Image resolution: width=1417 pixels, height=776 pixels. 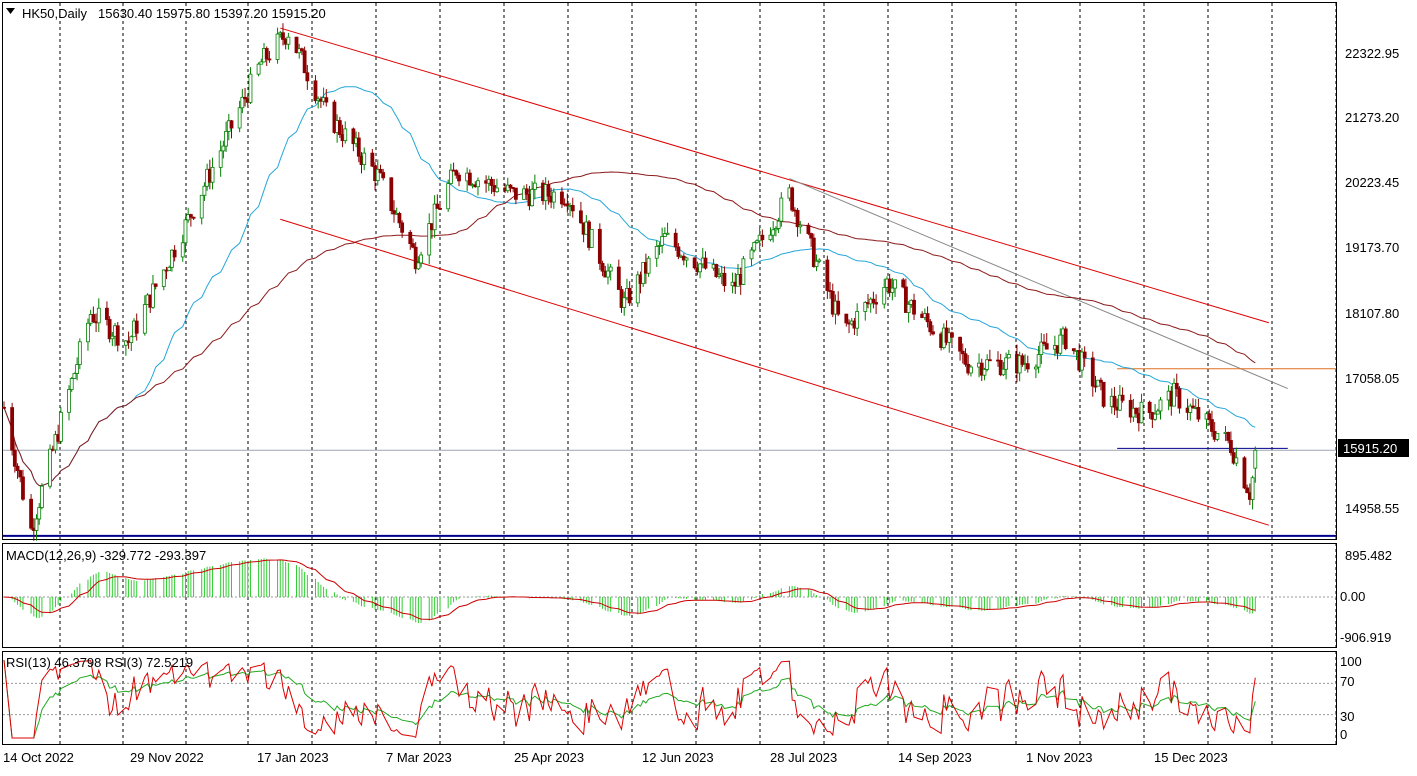 What do you see at coordinates (1372, 378) in the screenshot?
I see `price-axis-label: 17058.05` at bounding box center [1372, 378].